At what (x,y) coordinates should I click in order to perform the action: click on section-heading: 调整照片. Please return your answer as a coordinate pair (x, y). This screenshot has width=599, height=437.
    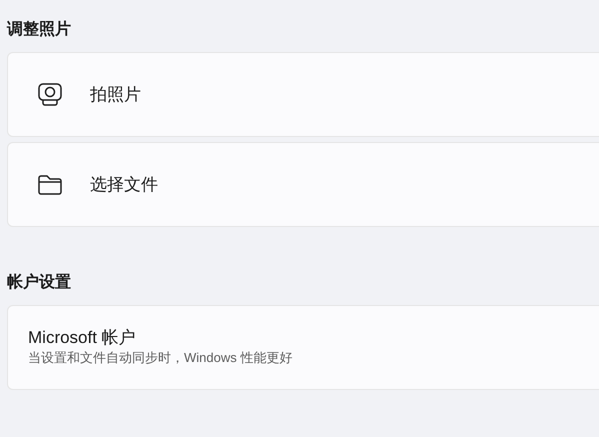
    Looking at the image, I should click on (39, 30).